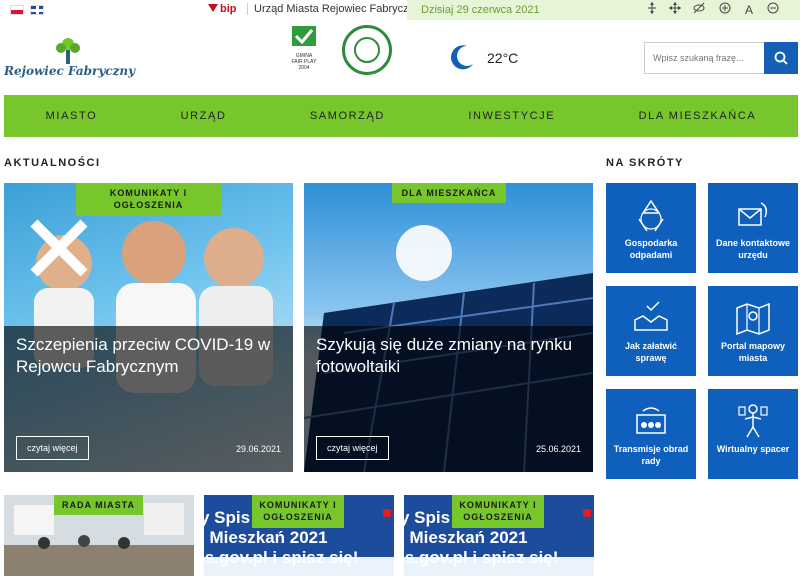 The width and height of the screenshot is (800, 576). Describe the element at coordinates (72, 116) in the screenshot. I see `nav-item-miasto: MIASTO` at that location.